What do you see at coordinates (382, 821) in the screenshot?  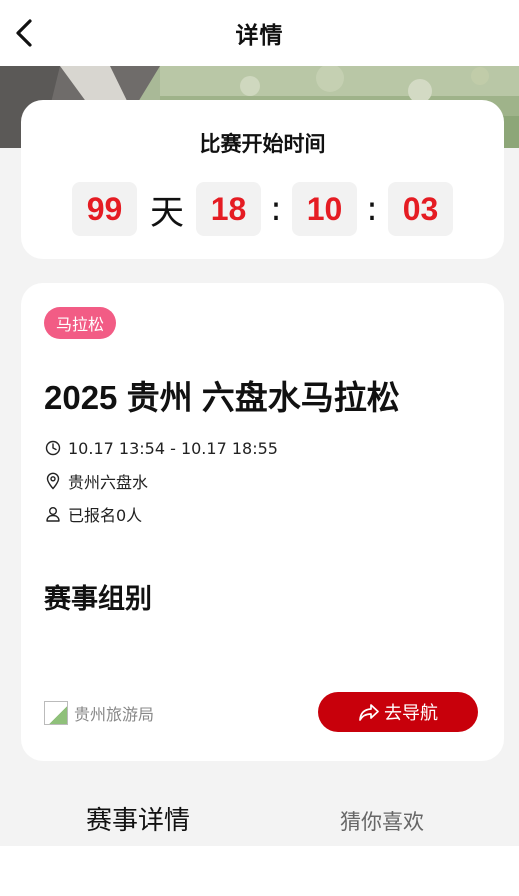 I see `tab-recommendations: 猜你喜欢` at bounding box center [382, 821].